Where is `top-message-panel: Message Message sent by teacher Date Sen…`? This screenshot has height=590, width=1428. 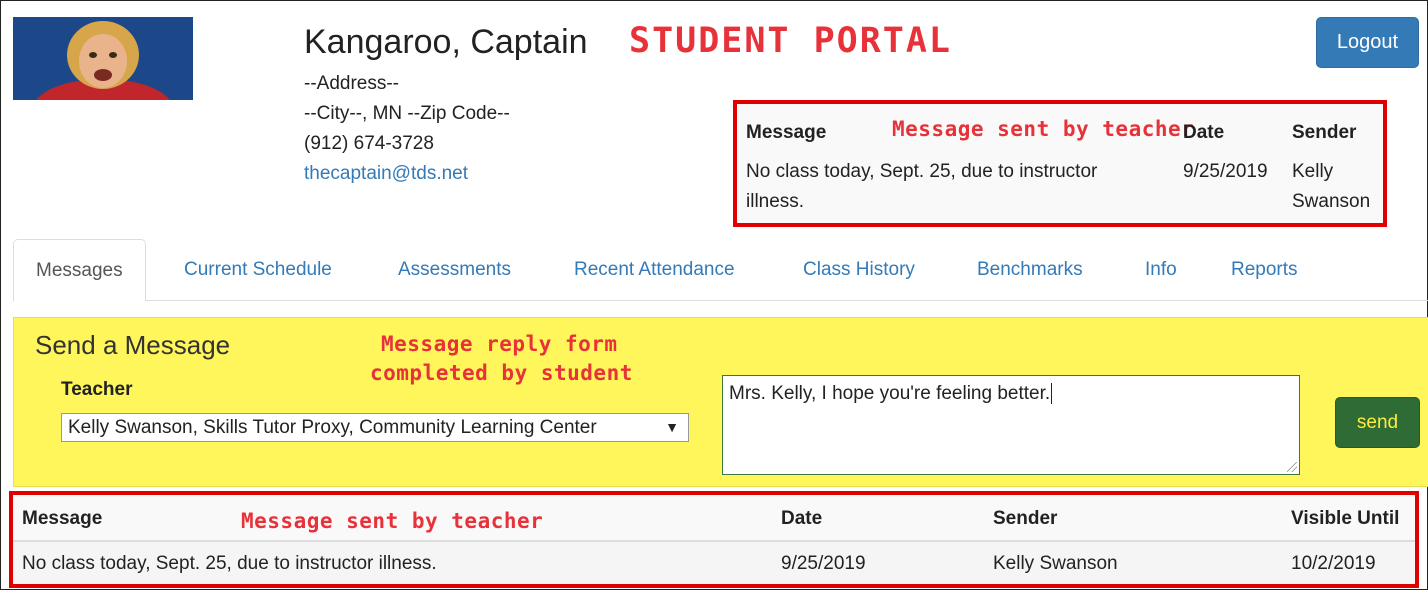
top-message-panel: Message Message sent by teacher Date Sen… is located at coordinates (1060, 163).